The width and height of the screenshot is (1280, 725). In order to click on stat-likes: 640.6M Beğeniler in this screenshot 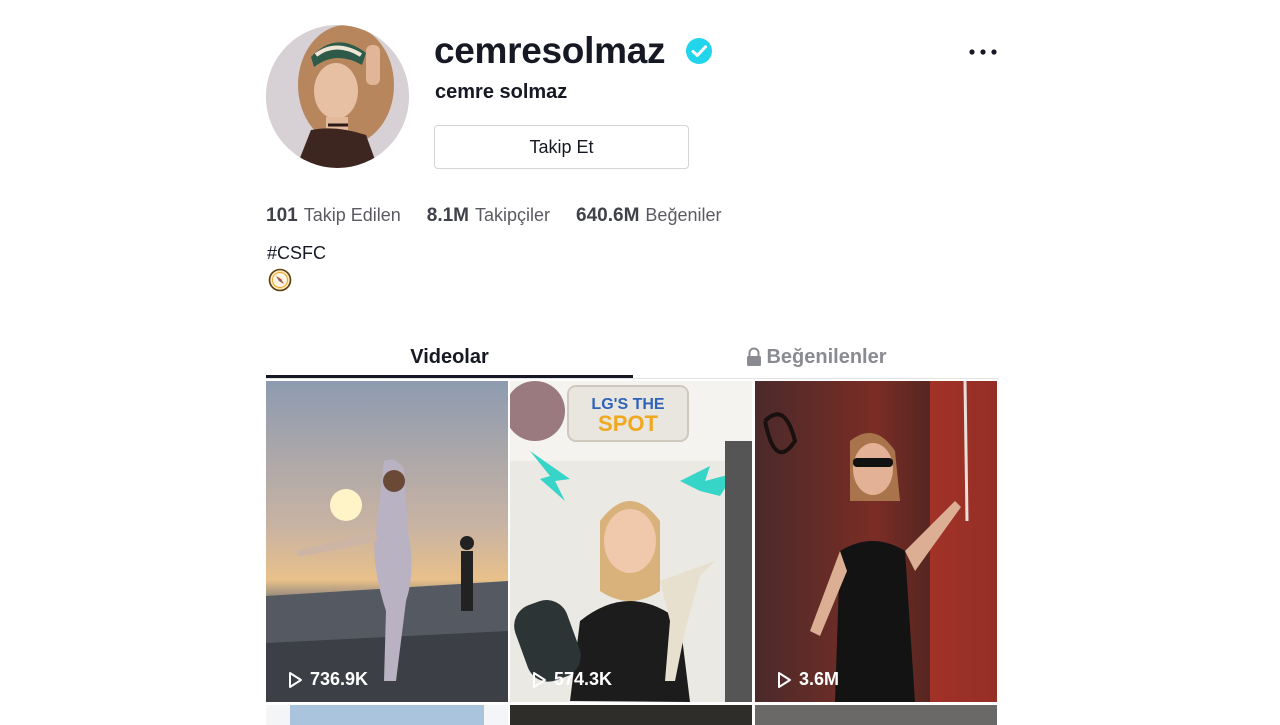, I will do `click(648, 215)`.